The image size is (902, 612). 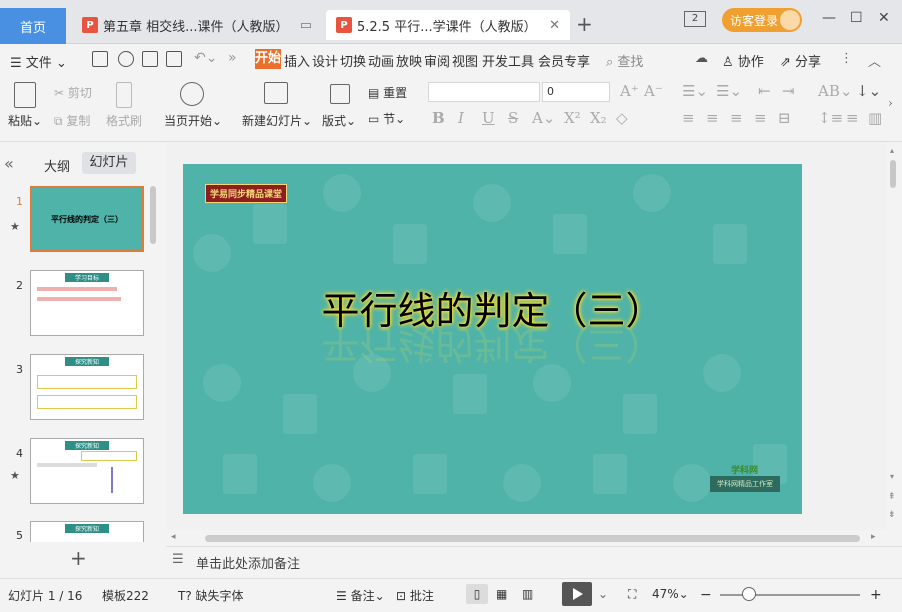 I want to click on format-painter-icon, so click(x=124, y=95).